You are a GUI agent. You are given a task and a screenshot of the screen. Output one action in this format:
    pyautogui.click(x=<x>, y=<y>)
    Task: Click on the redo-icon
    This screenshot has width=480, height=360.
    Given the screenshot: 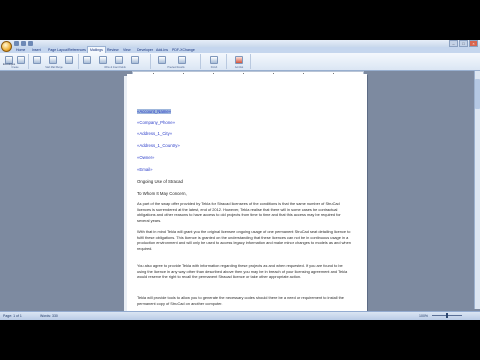 What is the action you would take?
    pyautogui.click(x=30, y=43)
    